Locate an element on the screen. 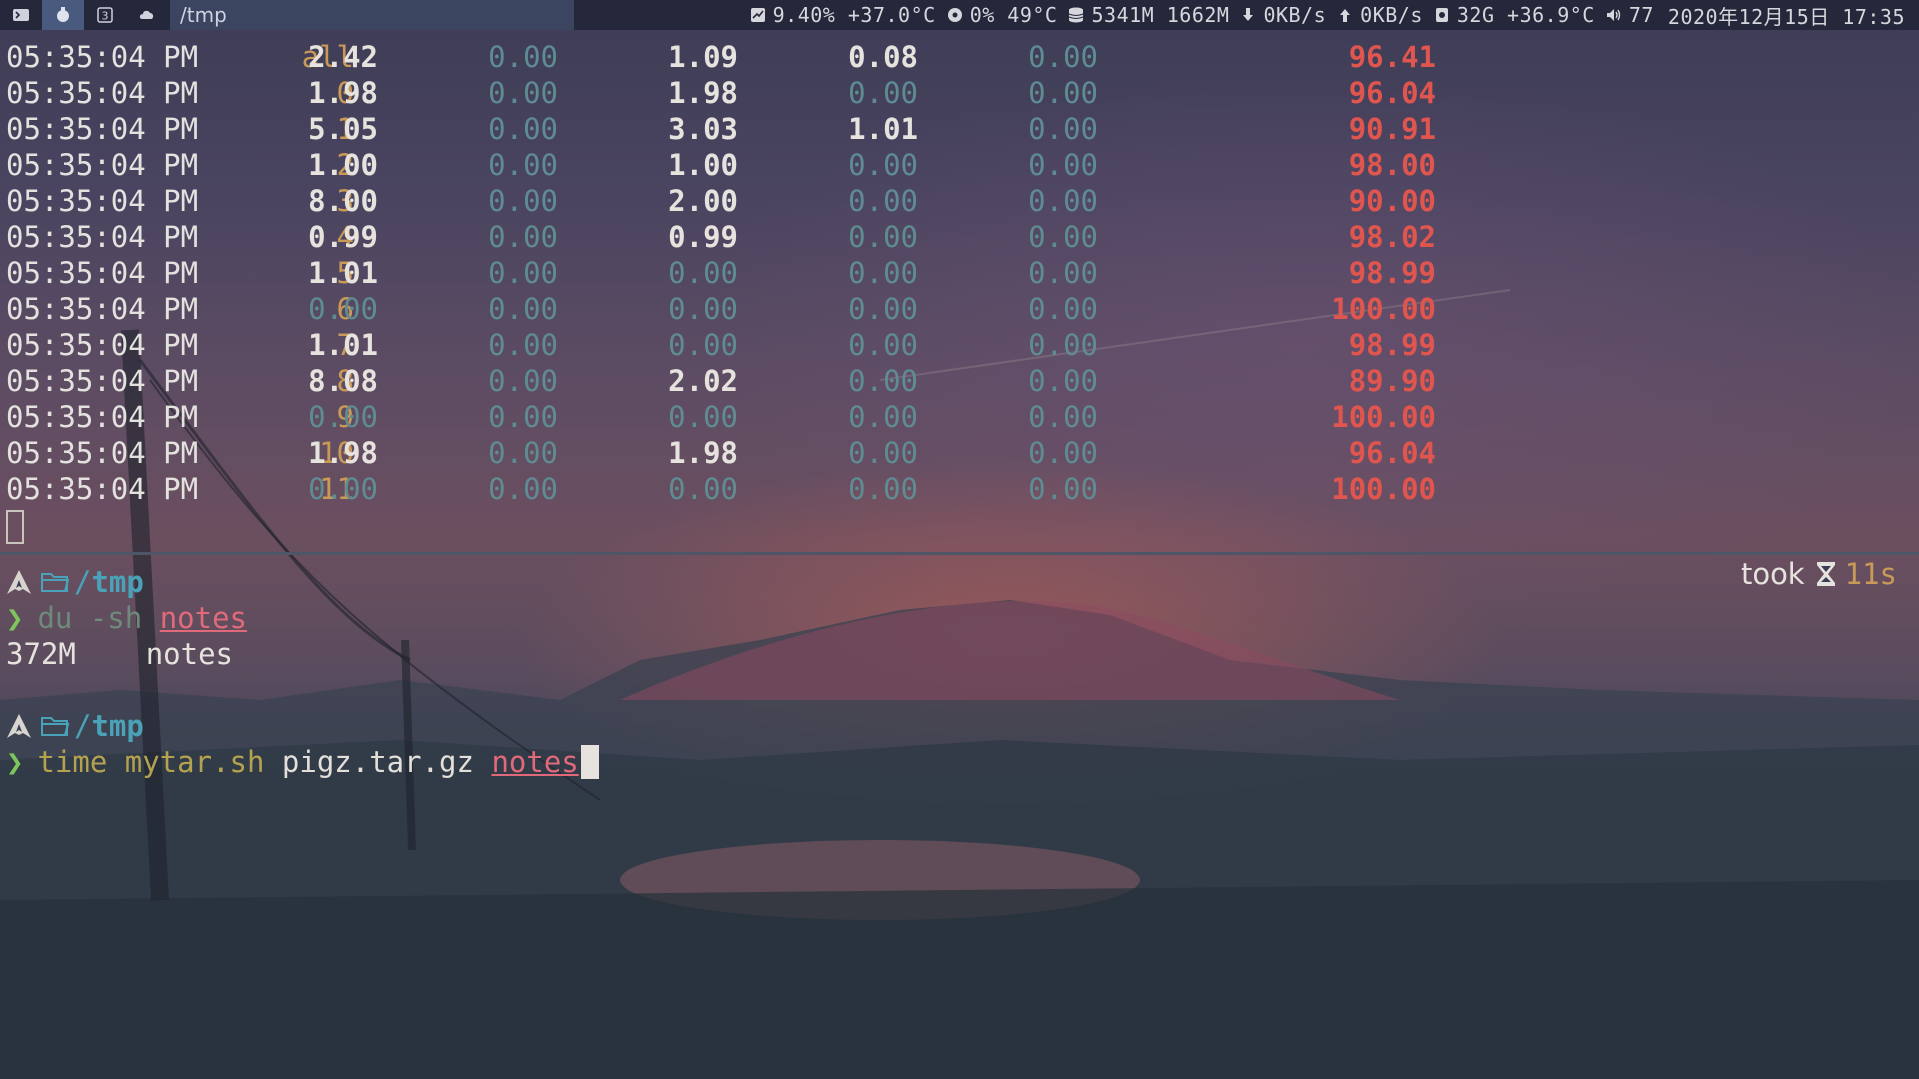 This screenshot has width=1919, height=1079. prompt-header-2: / tmp is located at coordinates (75, 726).